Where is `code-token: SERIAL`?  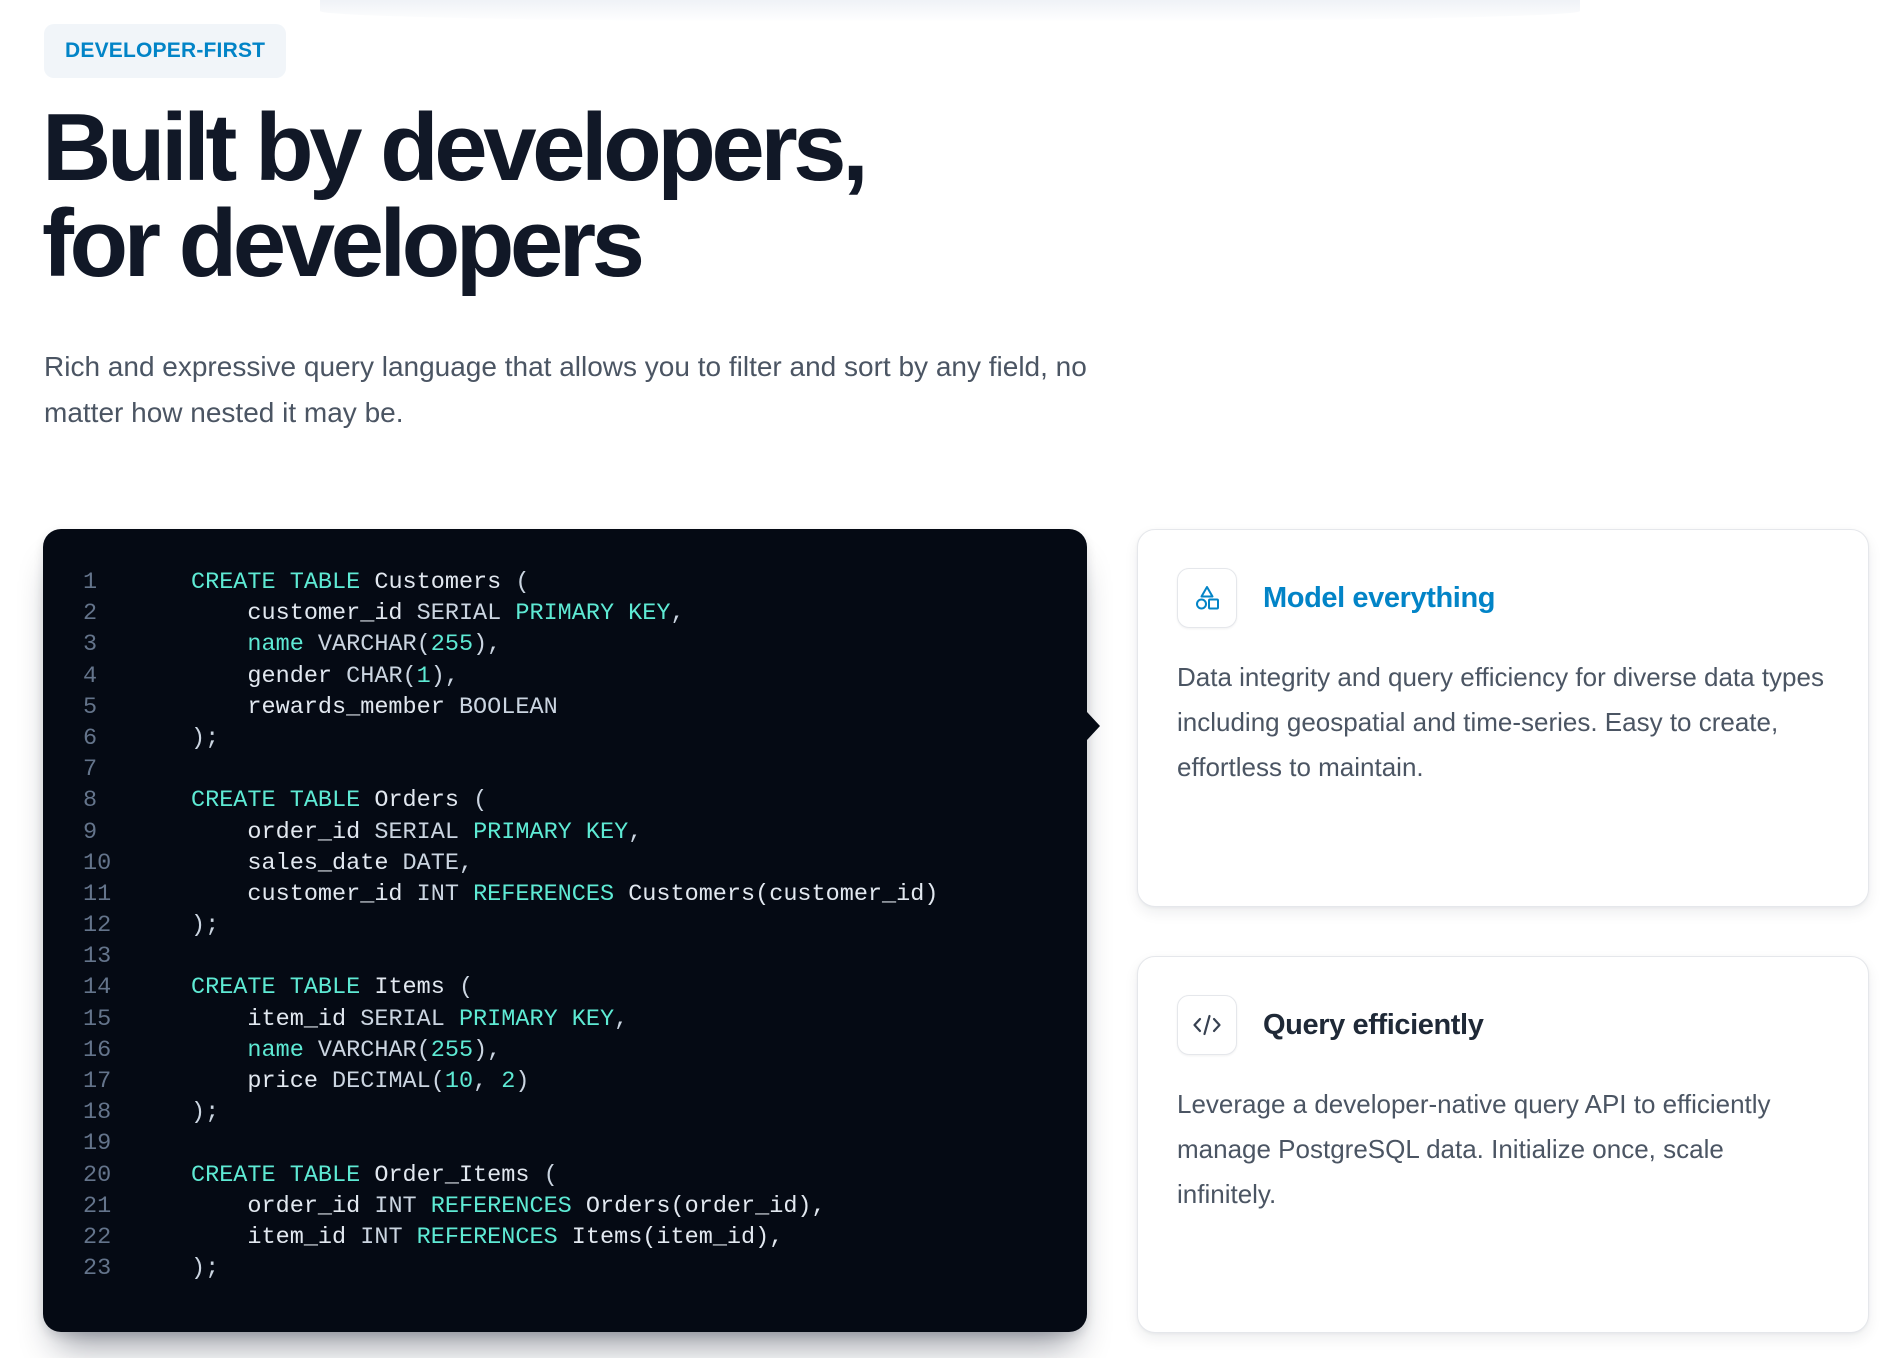 code-token: SERIAL is located at coordinates (466, 614).